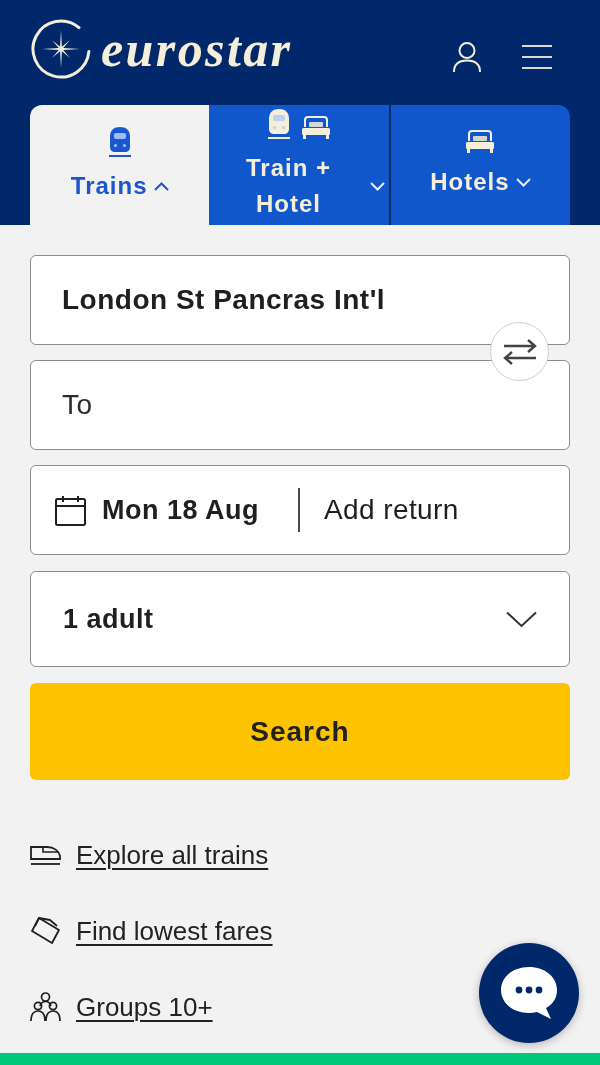 The width and height of the screenshot is (600, 1065). I want to click on menu-icon, so click(537, 57).